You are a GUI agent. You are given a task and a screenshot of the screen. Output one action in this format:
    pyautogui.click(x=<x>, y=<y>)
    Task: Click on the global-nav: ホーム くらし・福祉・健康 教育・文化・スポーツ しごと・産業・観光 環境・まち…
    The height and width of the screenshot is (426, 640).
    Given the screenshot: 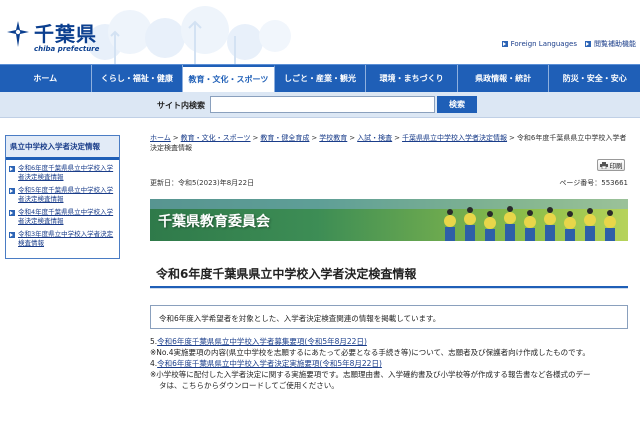 What is the action you would take?
    pyautogui.click(x=320, y=78)
    